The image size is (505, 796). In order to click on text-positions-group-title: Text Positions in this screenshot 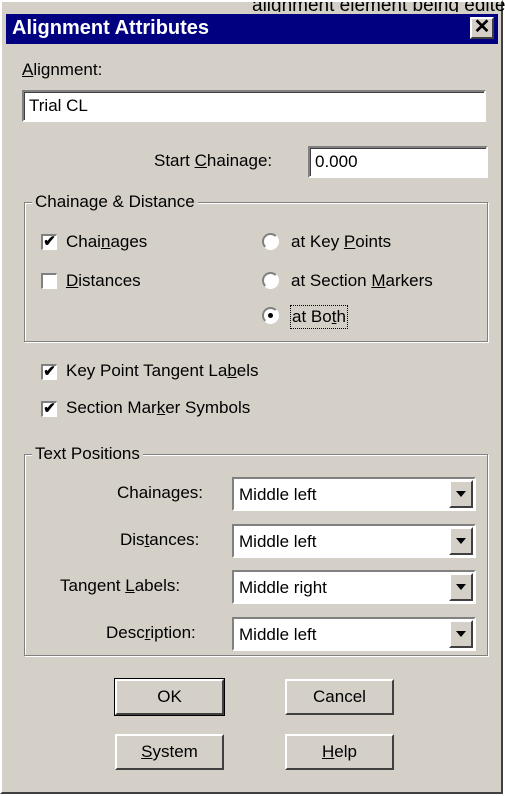, I will do `click(87, 454)`.